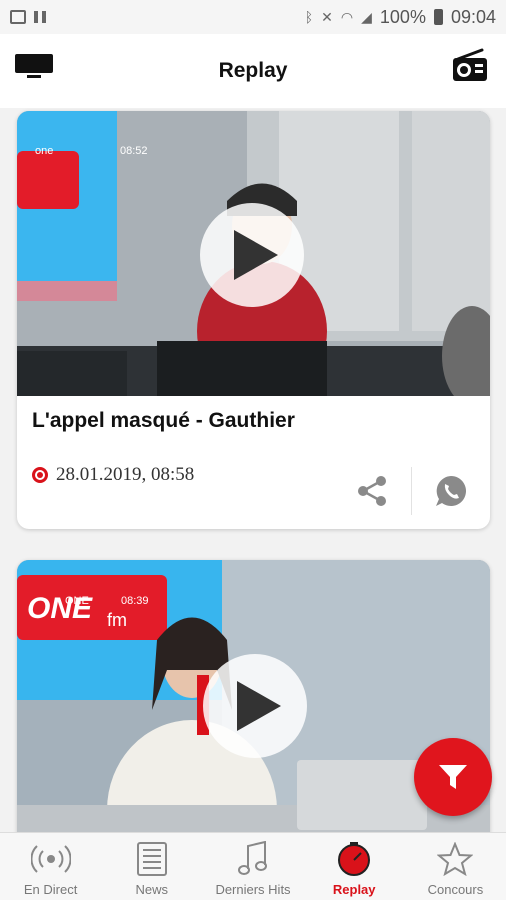  I want to click on whatsapp-button, so click(451, 491).